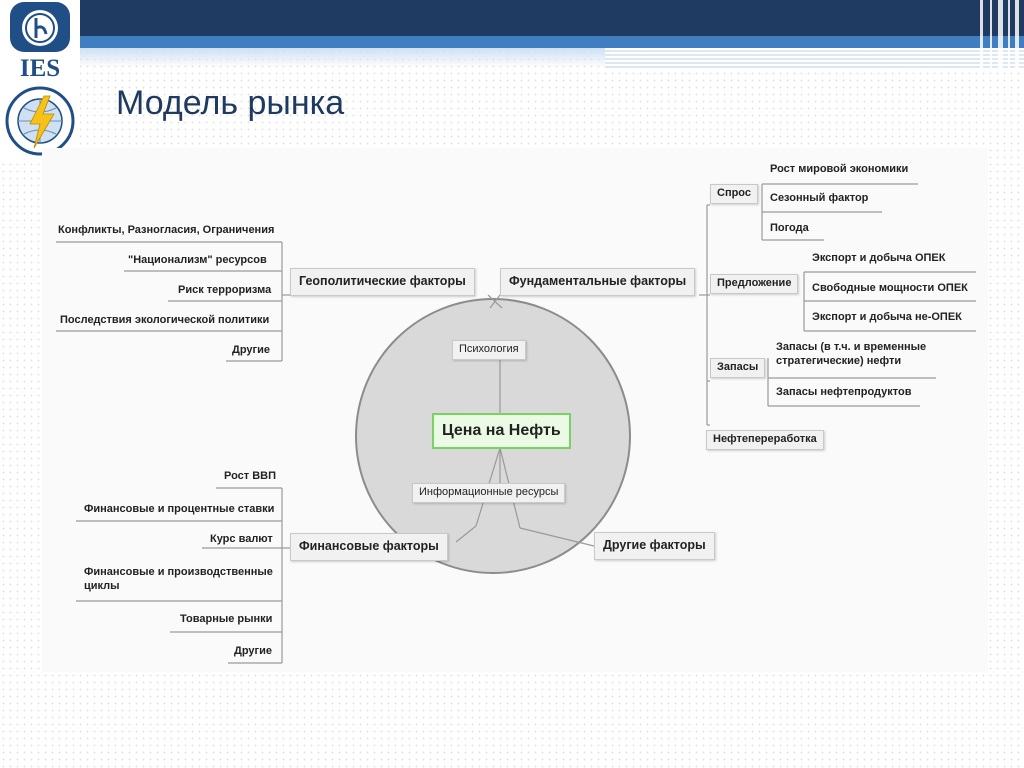  I want to click on geopolitical-item: "Национализм" ресурсов, so click(197, 260).